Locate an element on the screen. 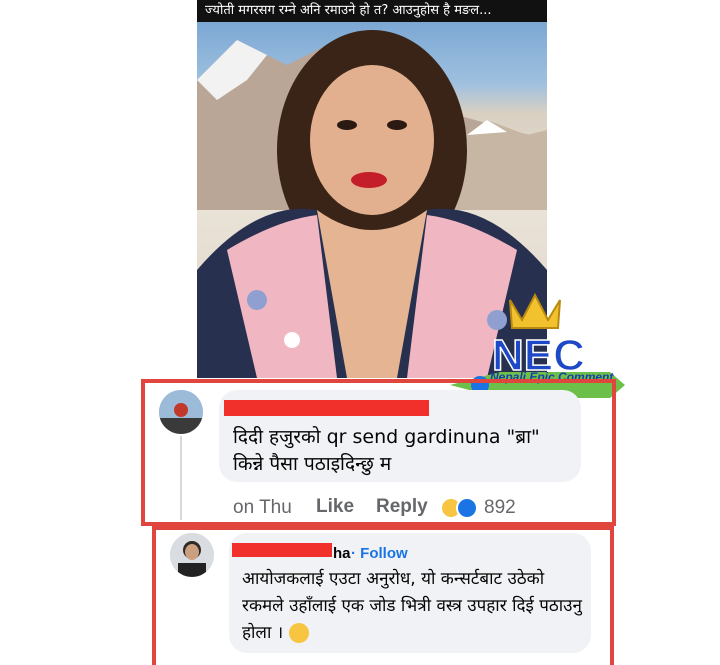  follow-button: · Follow is located at coordinates (379, 553).